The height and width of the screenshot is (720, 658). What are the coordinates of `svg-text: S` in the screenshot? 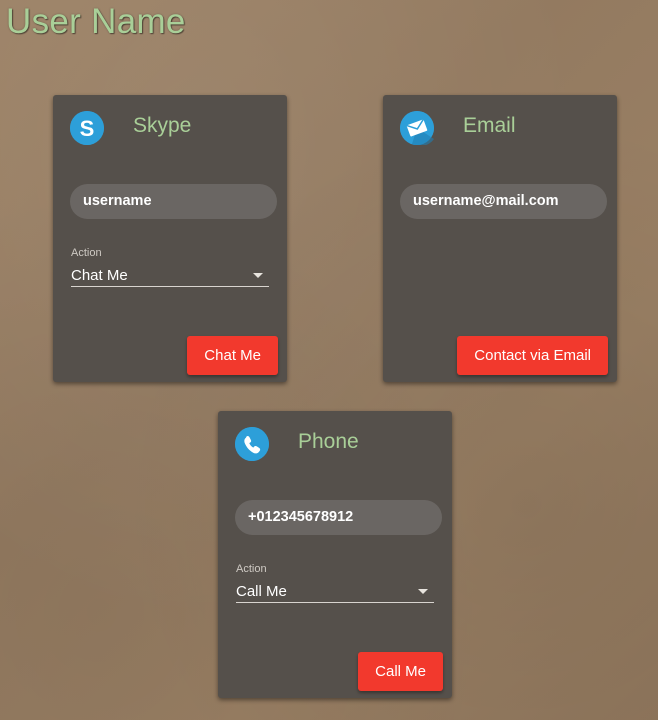 It's located at (87, 128).